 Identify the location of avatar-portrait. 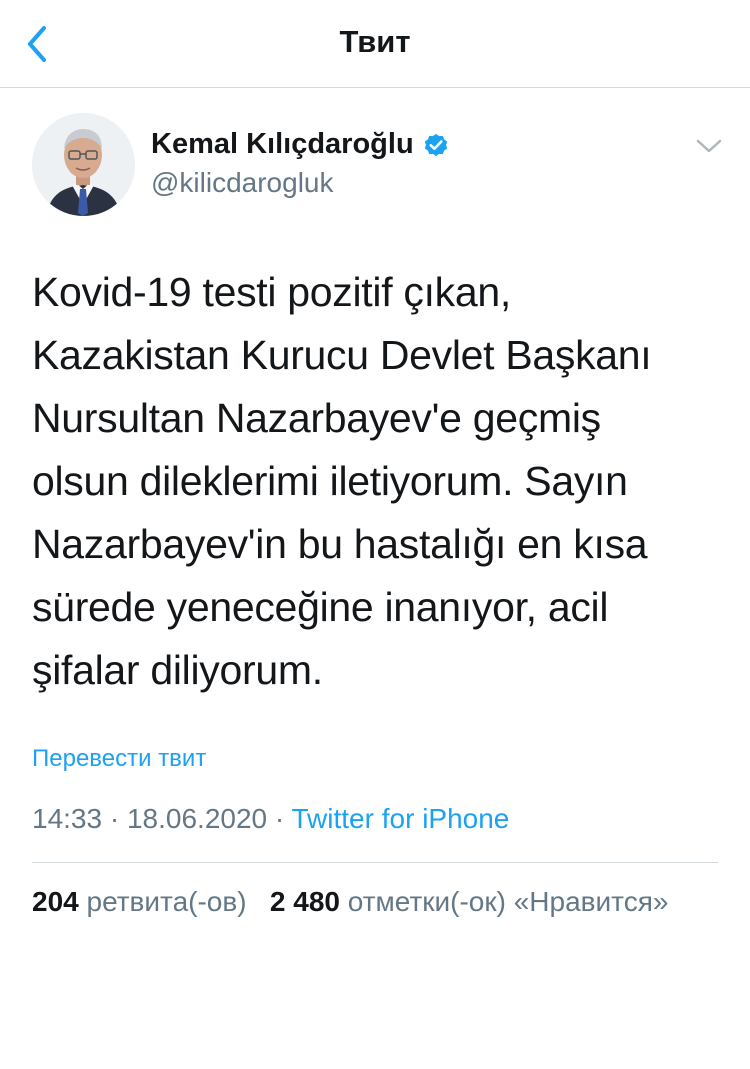
(83, 164).